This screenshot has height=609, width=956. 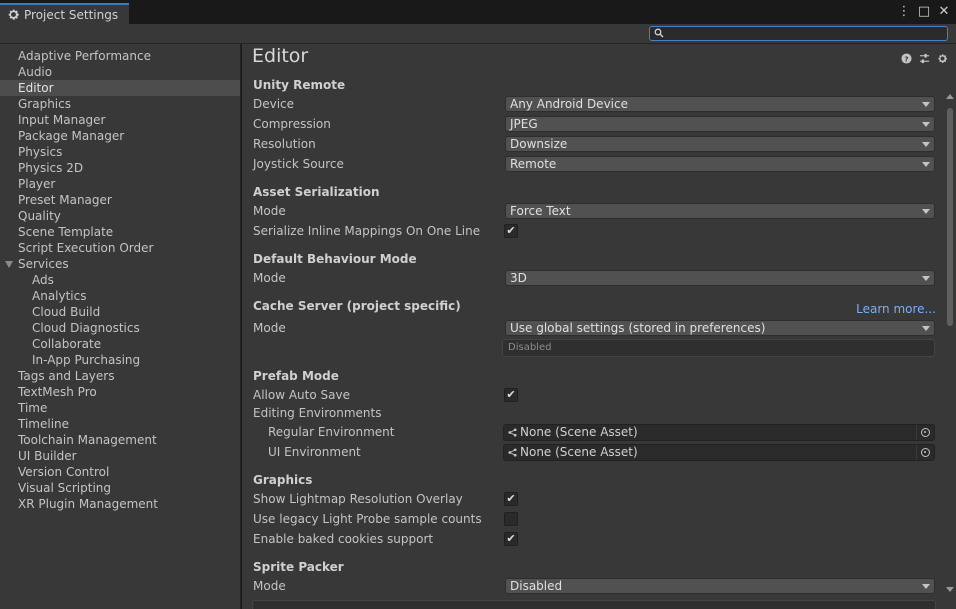 I want to click on more-options-icon: ⋮, so click(x=904, y=11).